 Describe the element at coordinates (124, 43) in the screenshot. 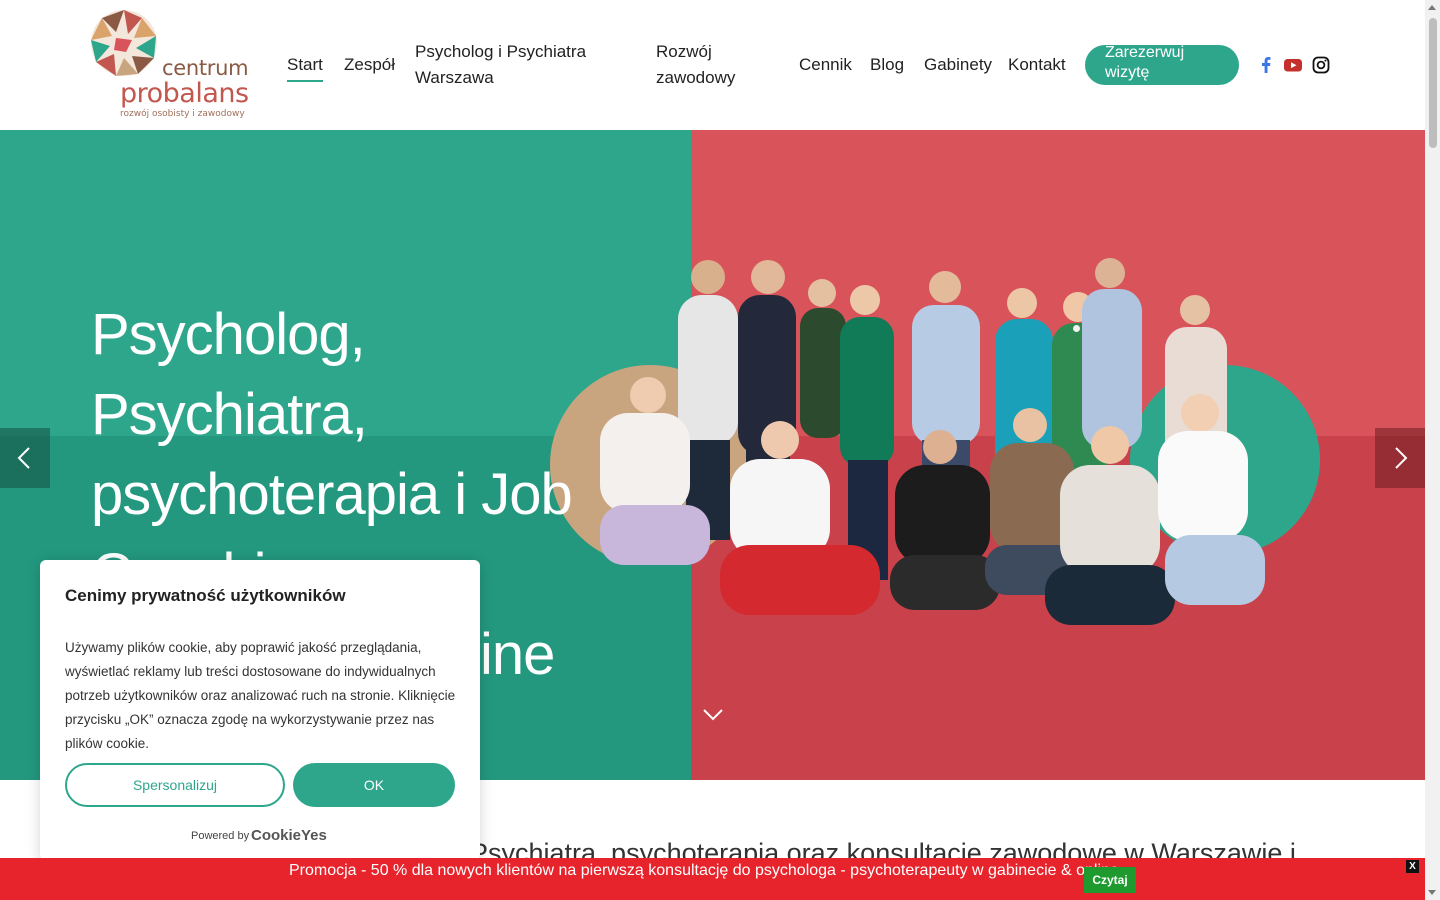

I see `logo-mark-icon` at that location.